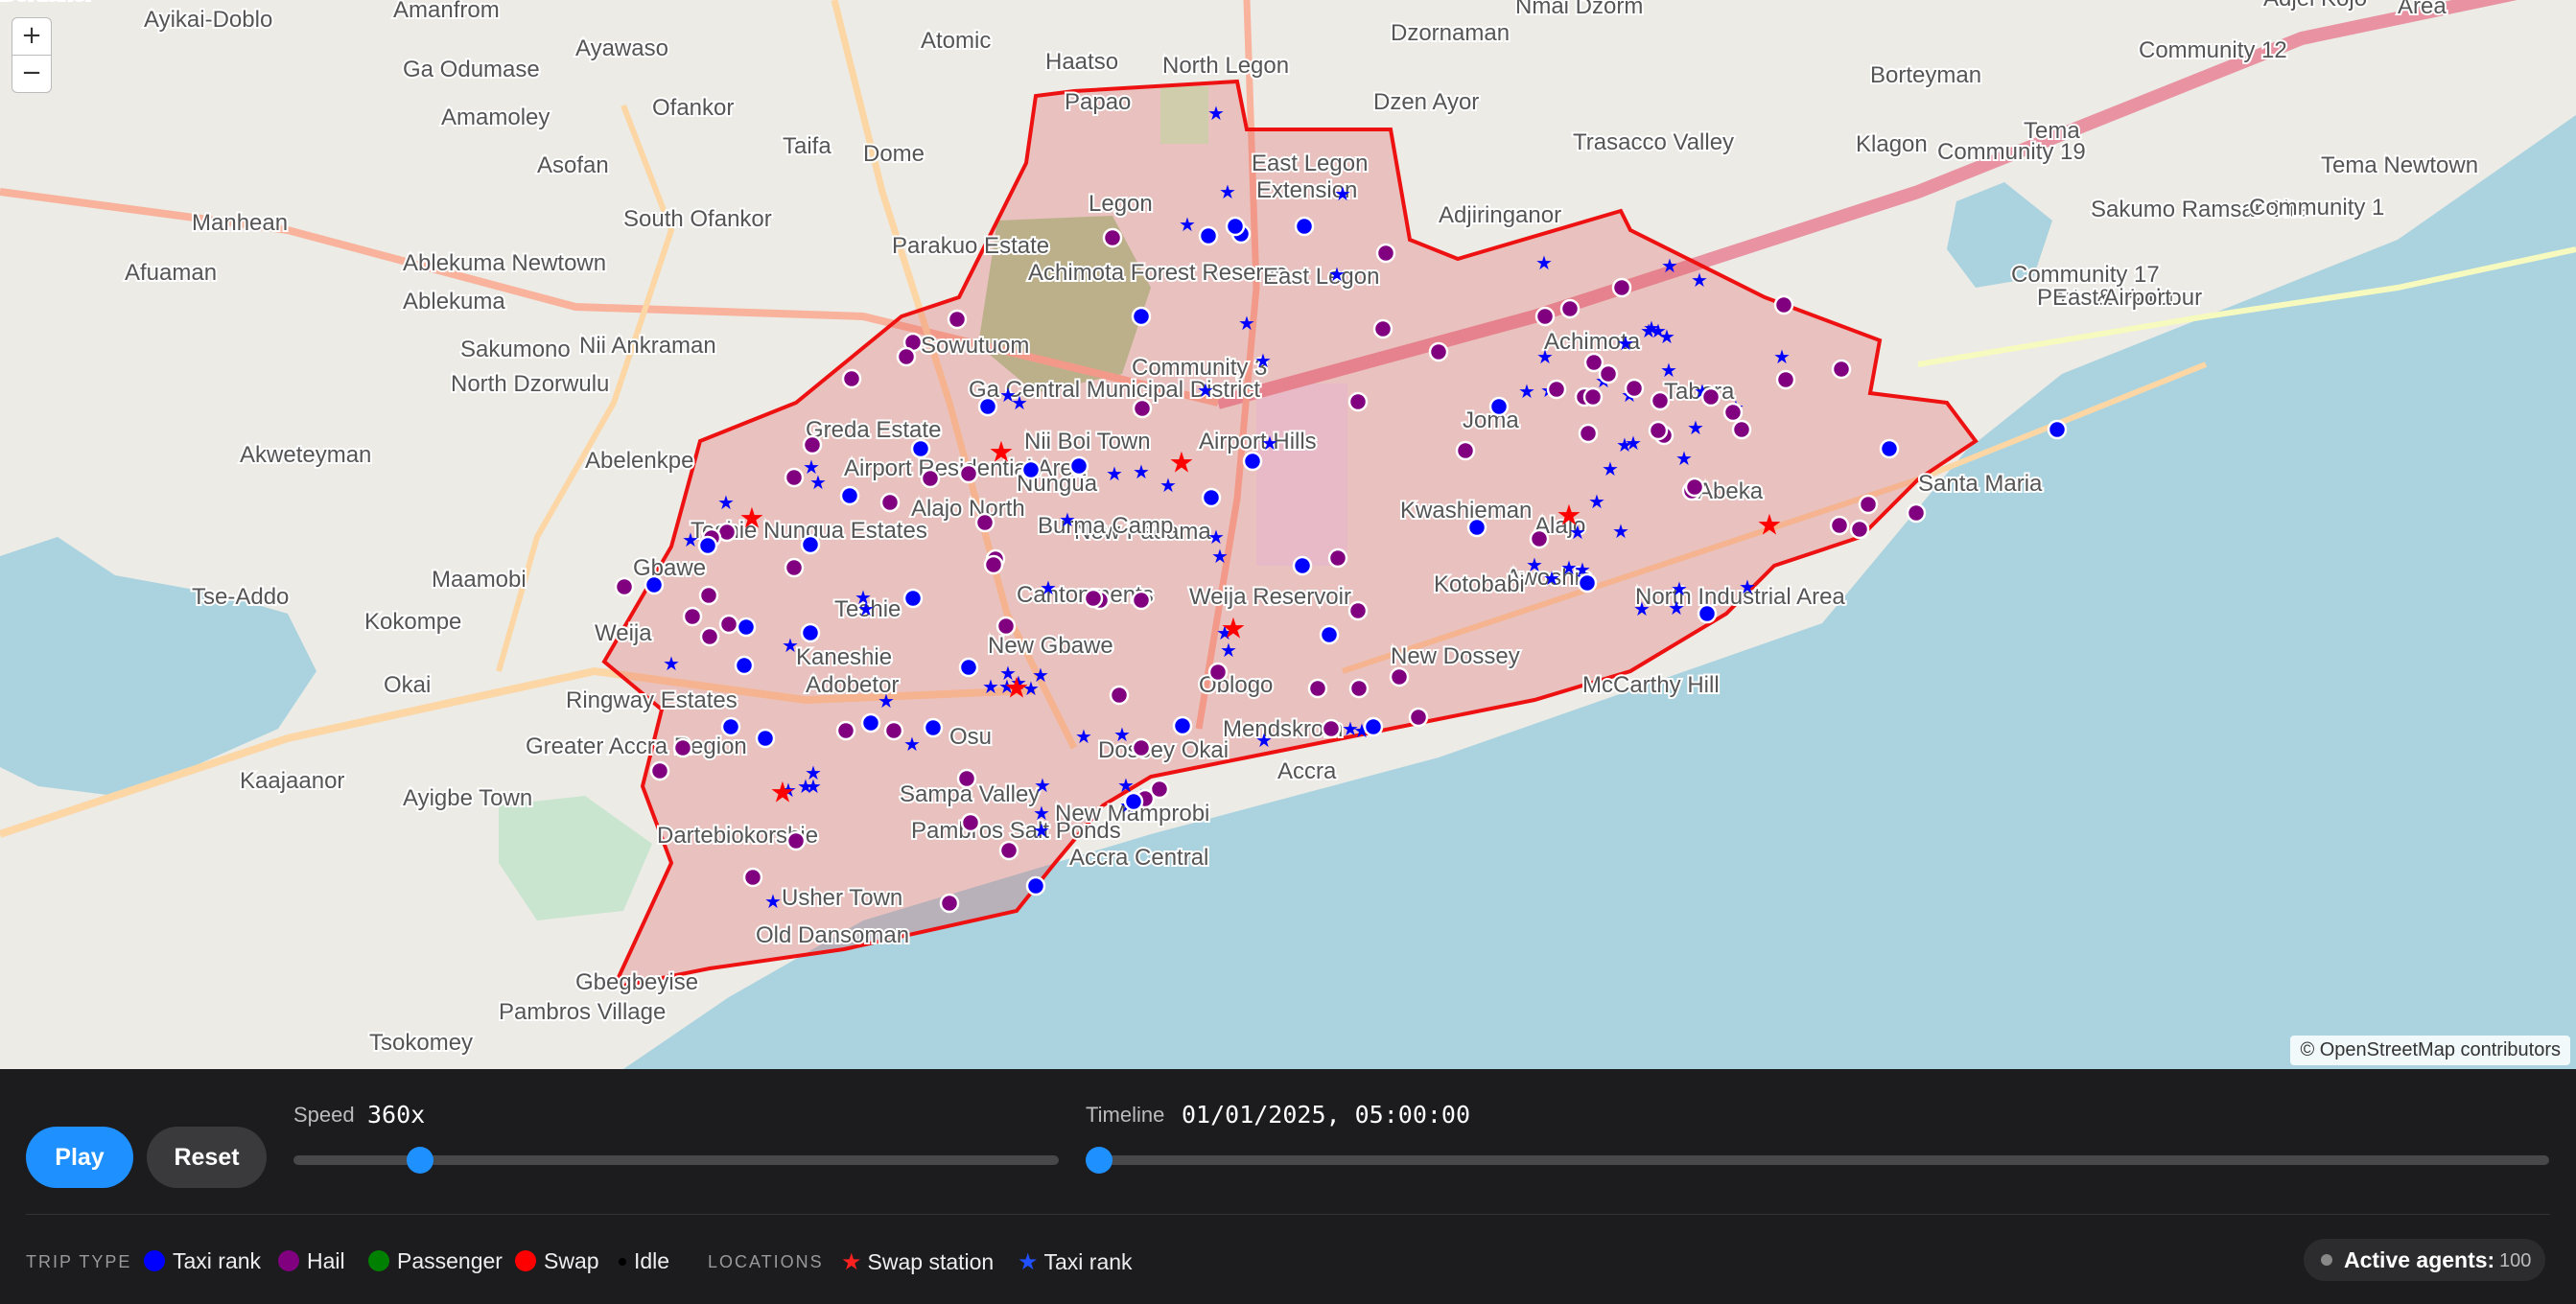 Image resolution: width=2576 pixels, height=1304 pixels. Describe the element at coordinates (2315, 6) in the screenshot. I see `place-label: Adjei Kojo` at that location.